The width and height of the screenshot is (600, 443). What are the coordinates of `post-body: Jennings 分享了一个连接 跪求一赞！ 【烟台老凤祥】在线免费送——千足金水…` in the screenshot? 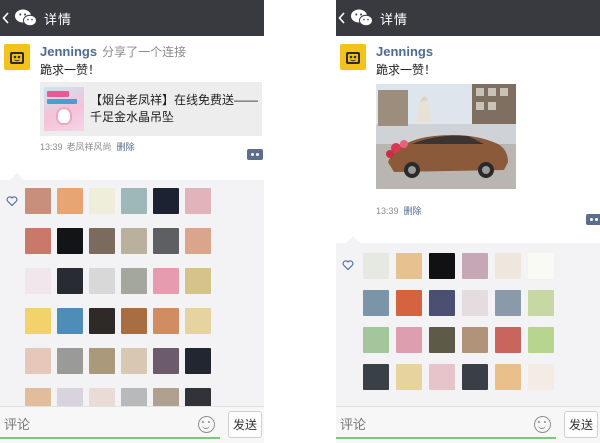 It's located at (151, 90).